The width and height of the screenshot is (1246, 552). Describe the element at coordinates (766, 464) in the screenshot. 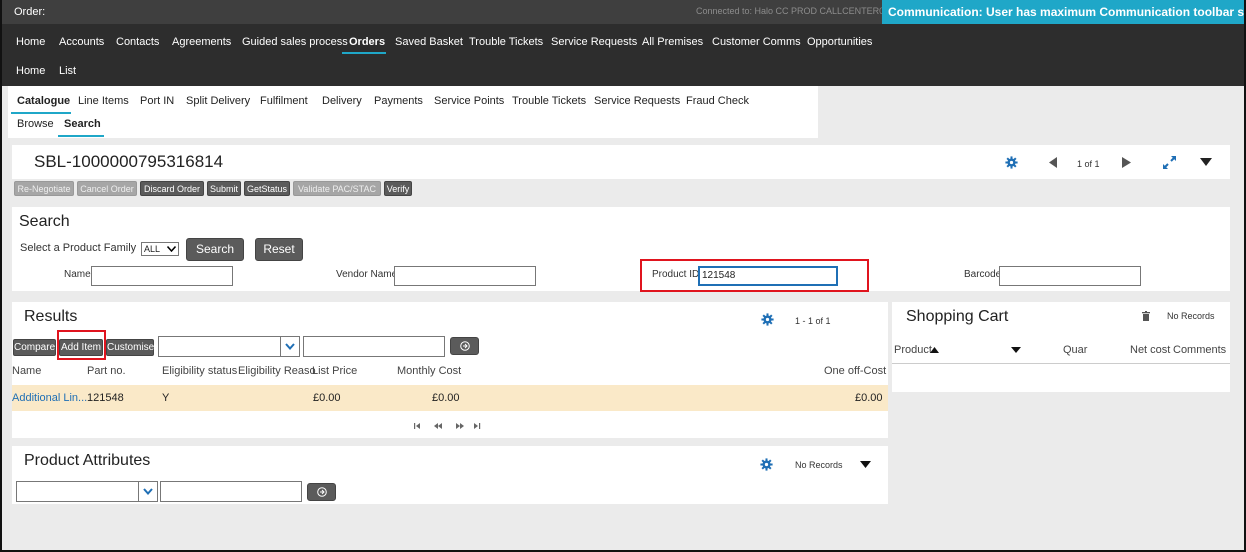

I see `attributes-gear-icon` at that location.